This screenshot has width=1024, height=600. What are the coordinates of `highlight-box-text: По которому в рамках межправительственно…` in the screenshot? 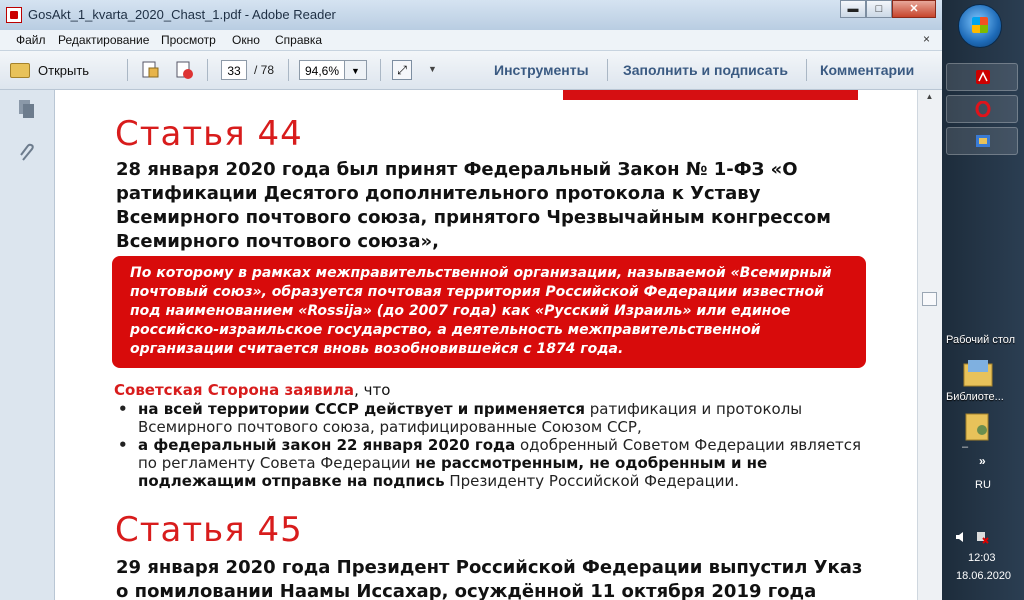 It's located at (481, 311).